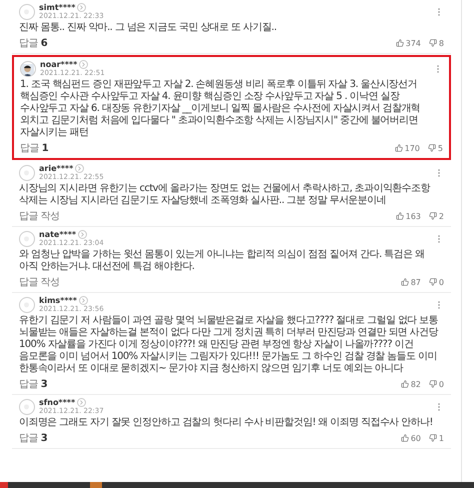  Describe the element at coordinates (410, 282) in the screenshot. I see `like-button: 87` at that location.